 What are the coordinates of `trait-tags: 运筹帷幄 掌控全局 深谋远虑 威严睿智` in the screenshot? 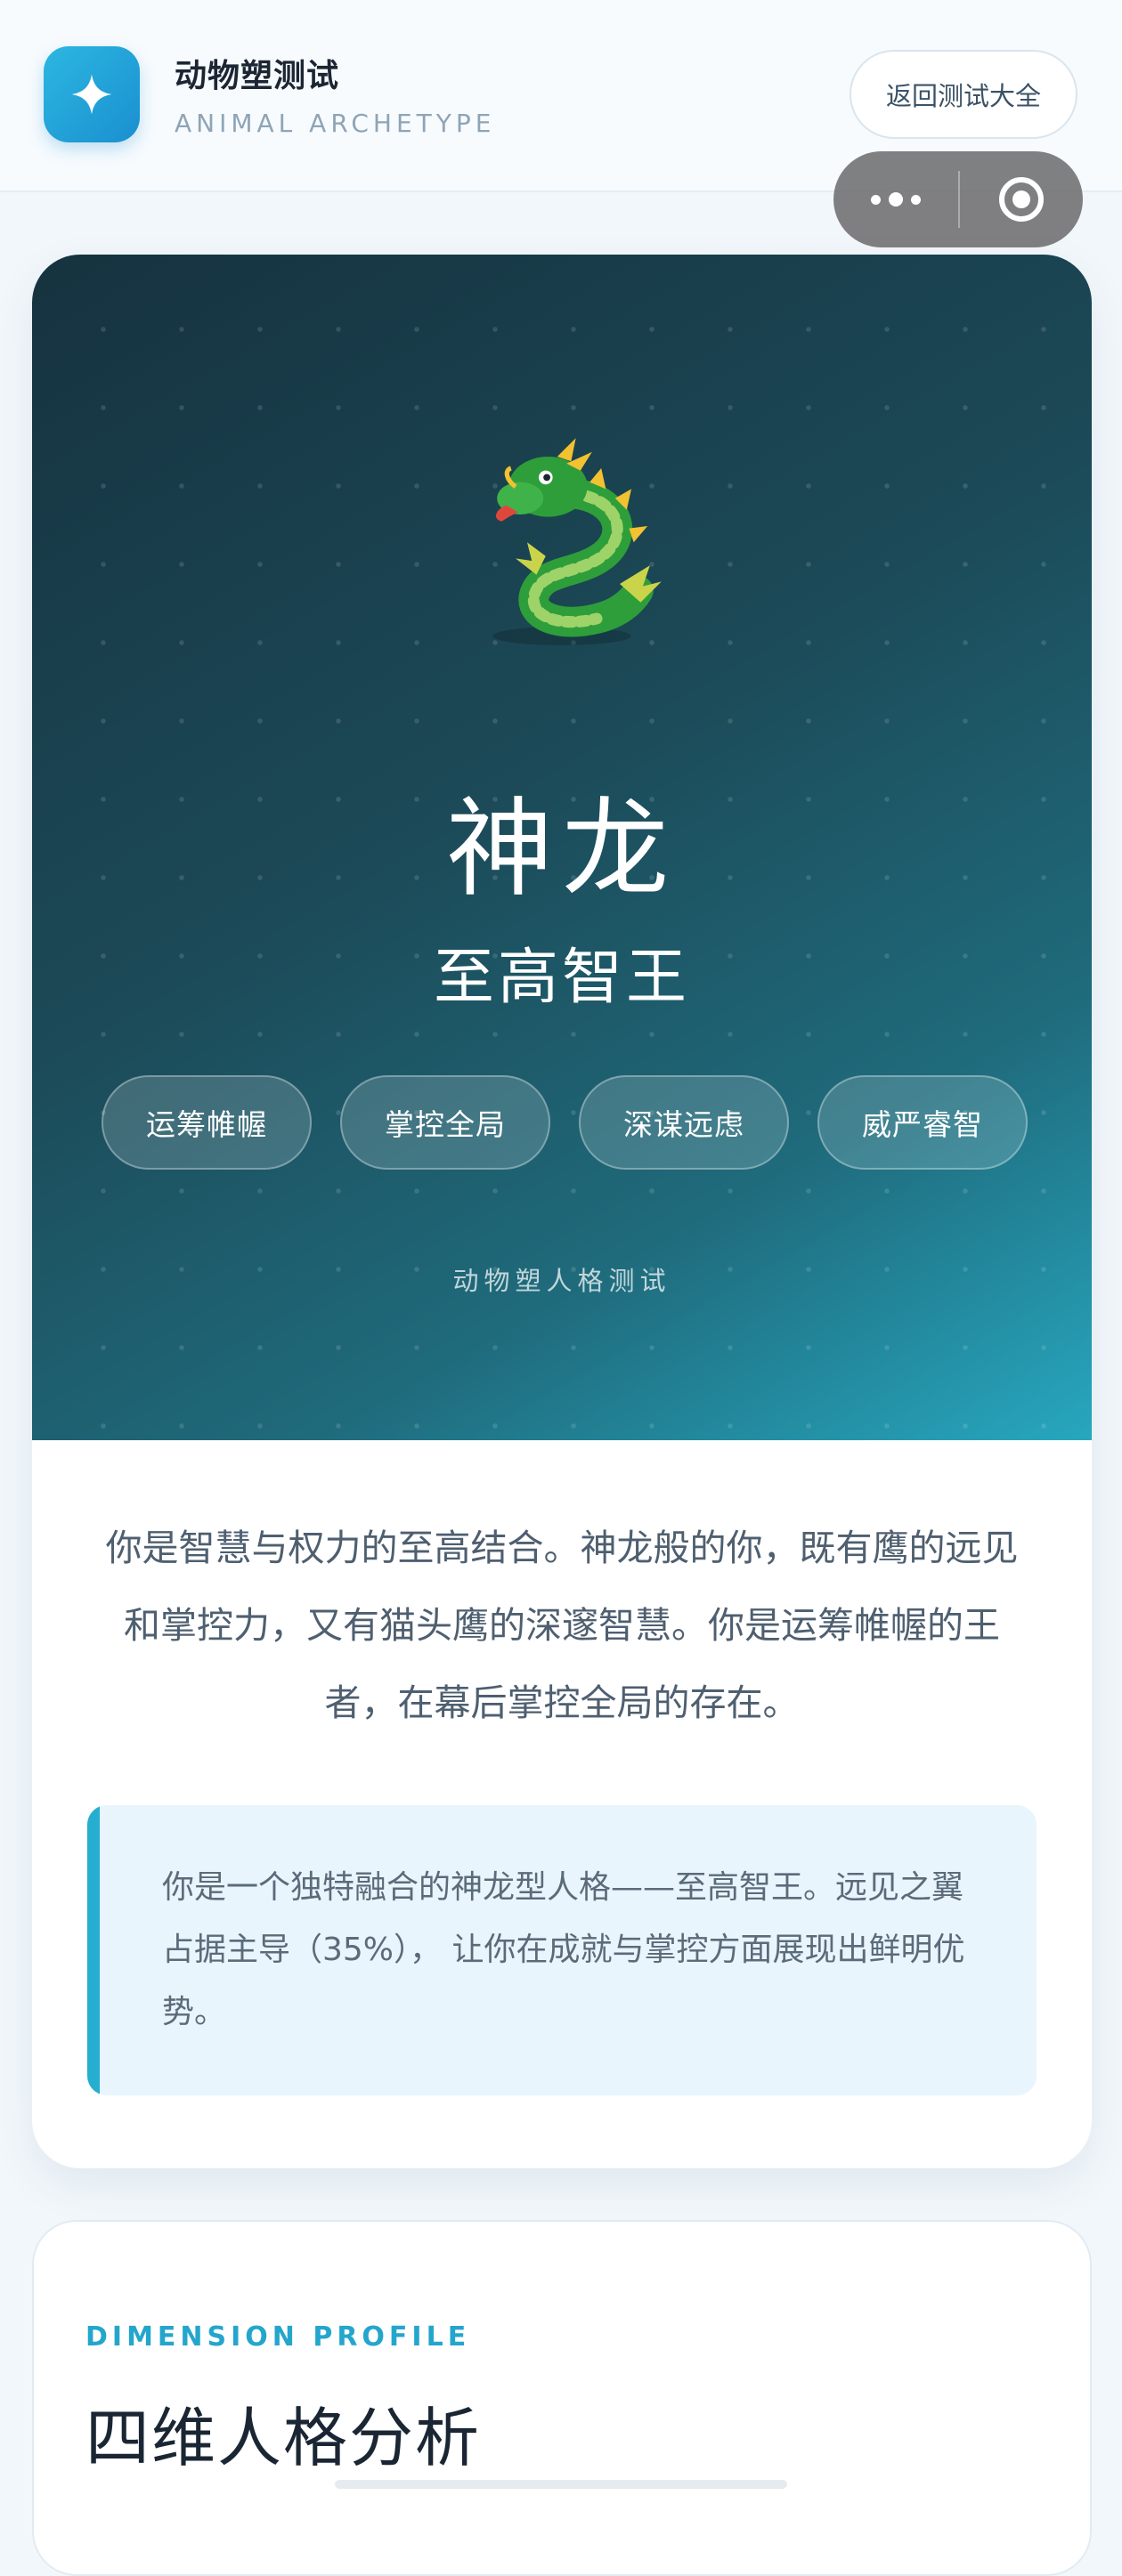 It's located at (565, 1123).